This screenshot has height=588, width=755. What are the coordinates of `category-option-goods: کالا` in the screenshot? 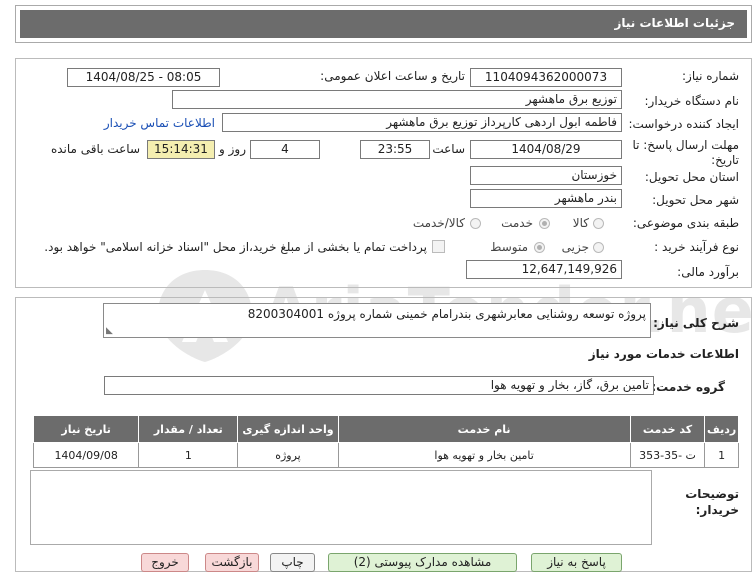 It's located at (580, 223).